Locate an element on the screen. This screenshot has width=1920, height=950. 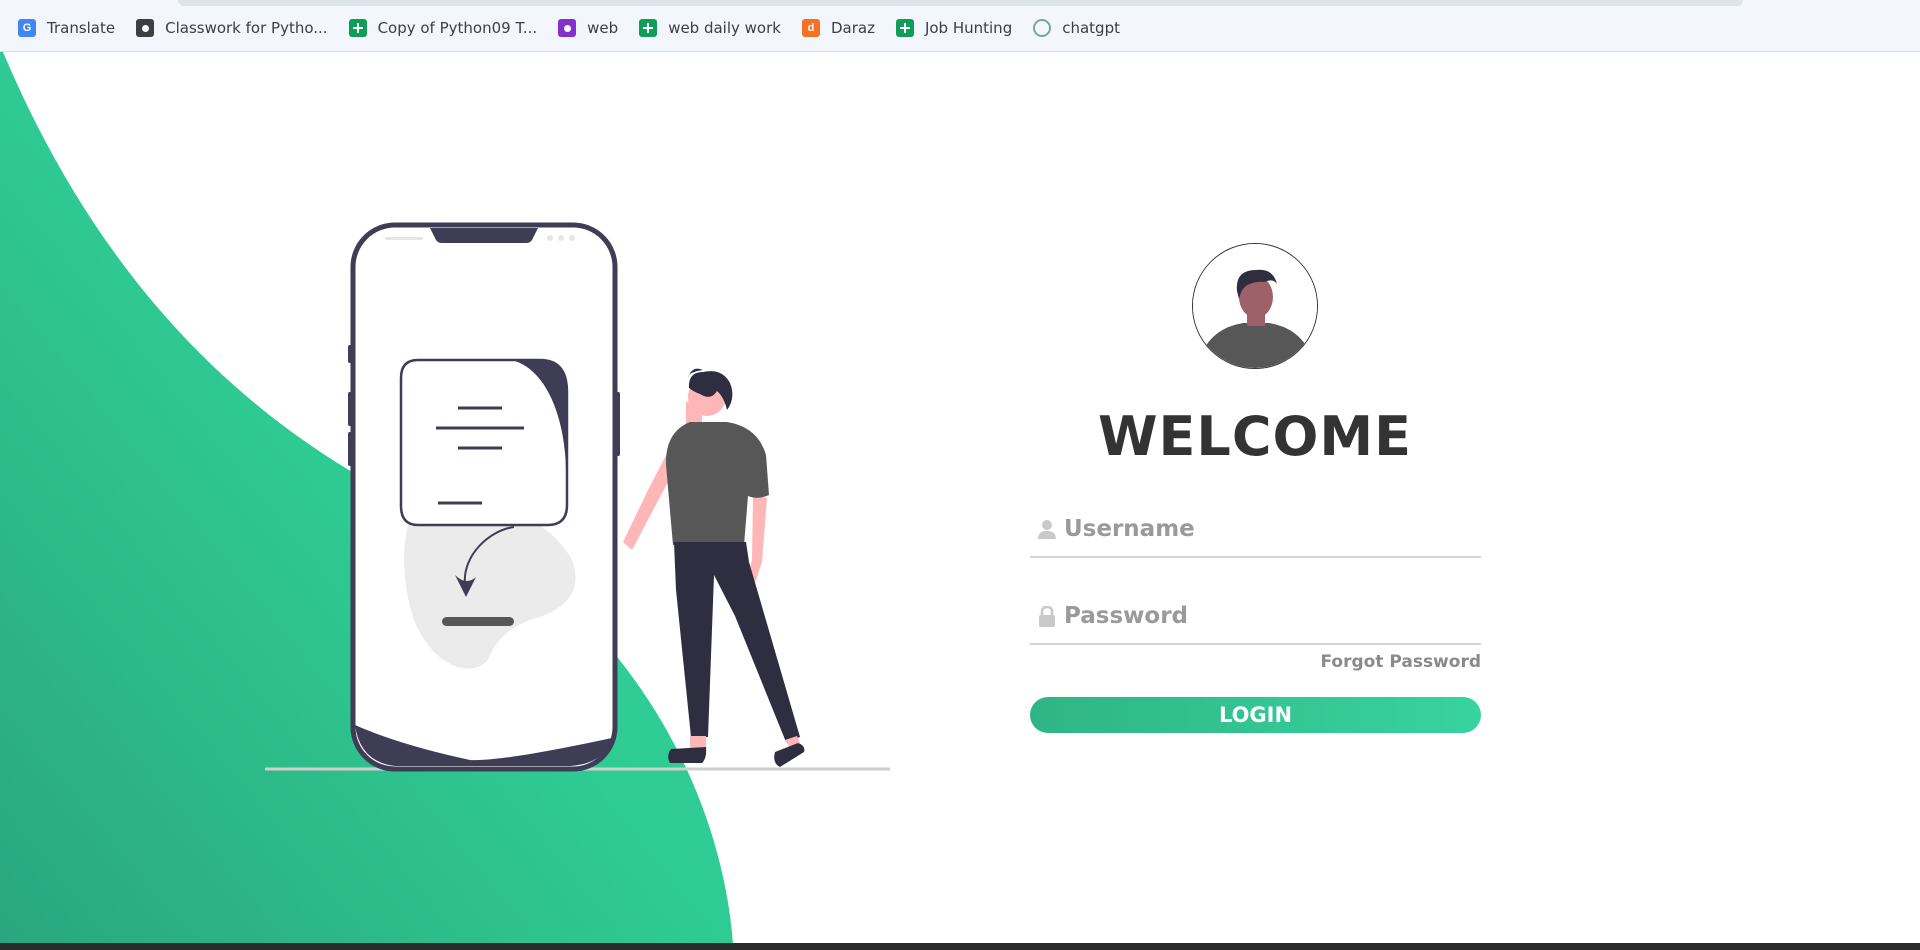
avatar is located at coordinates (1255, 306).